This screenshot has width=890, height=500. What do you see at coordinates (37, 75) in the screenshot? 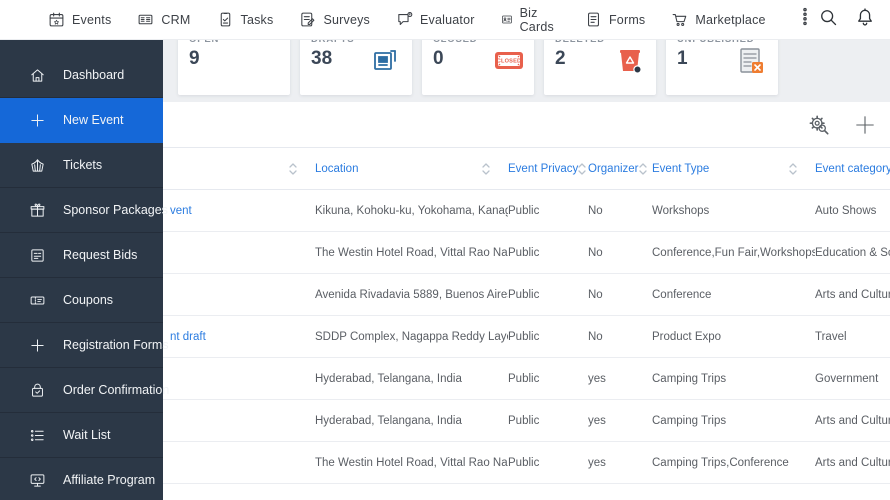
I see `home-icon` at bounding box center [37, 75].